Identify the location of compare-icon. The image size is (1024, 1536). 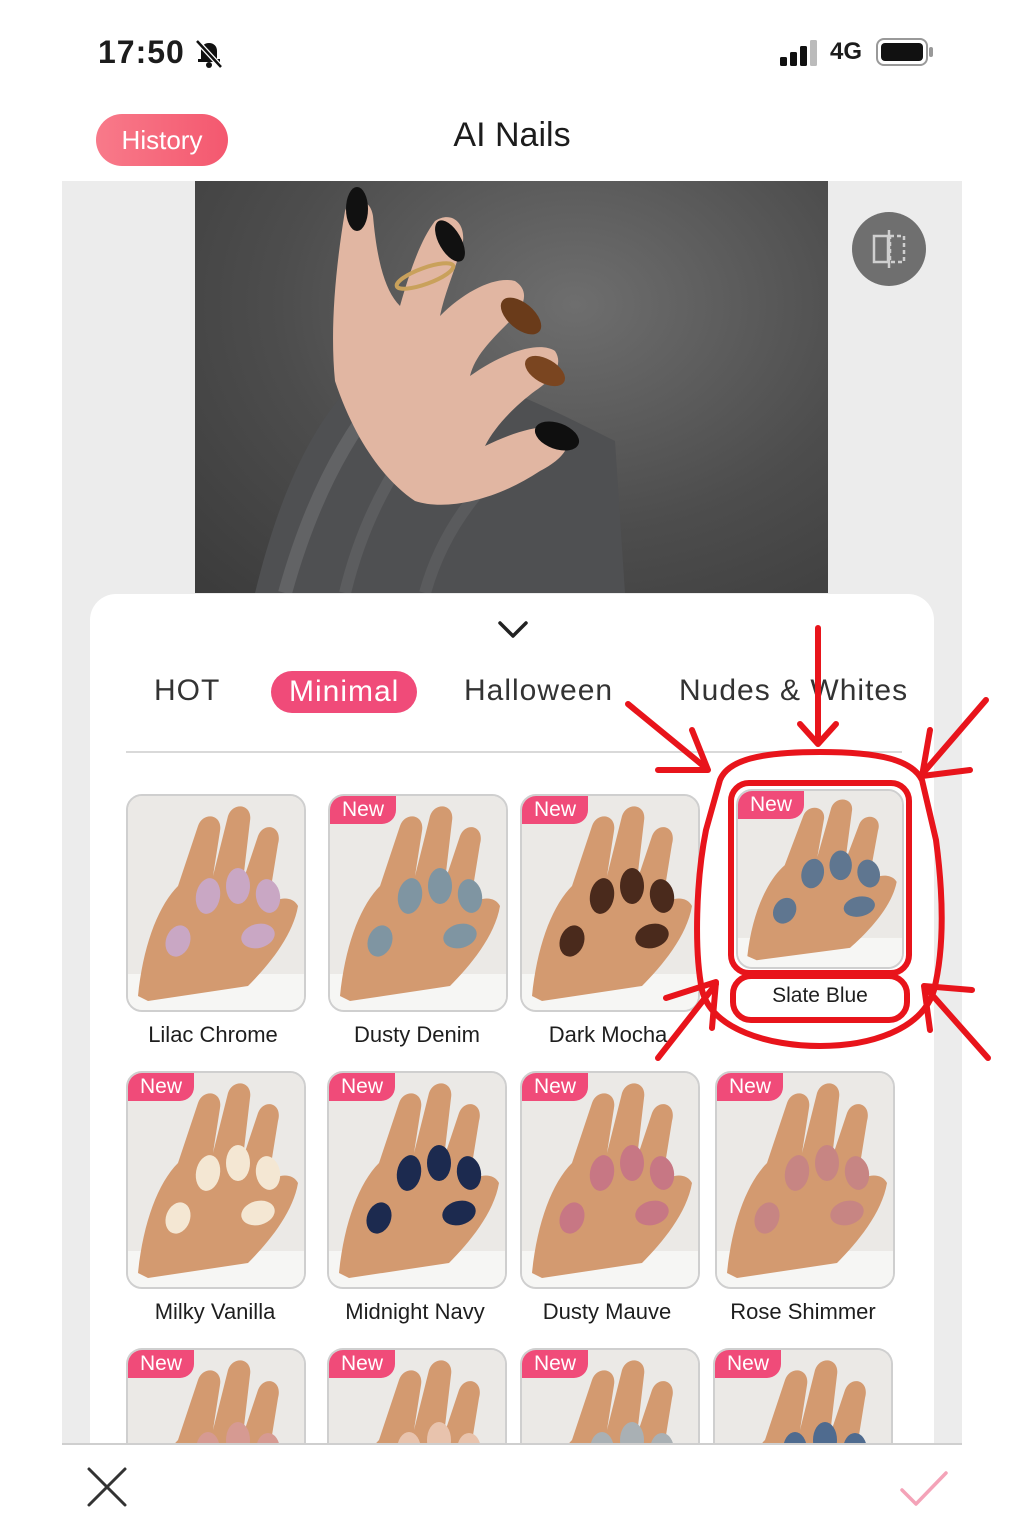
(889, 249).